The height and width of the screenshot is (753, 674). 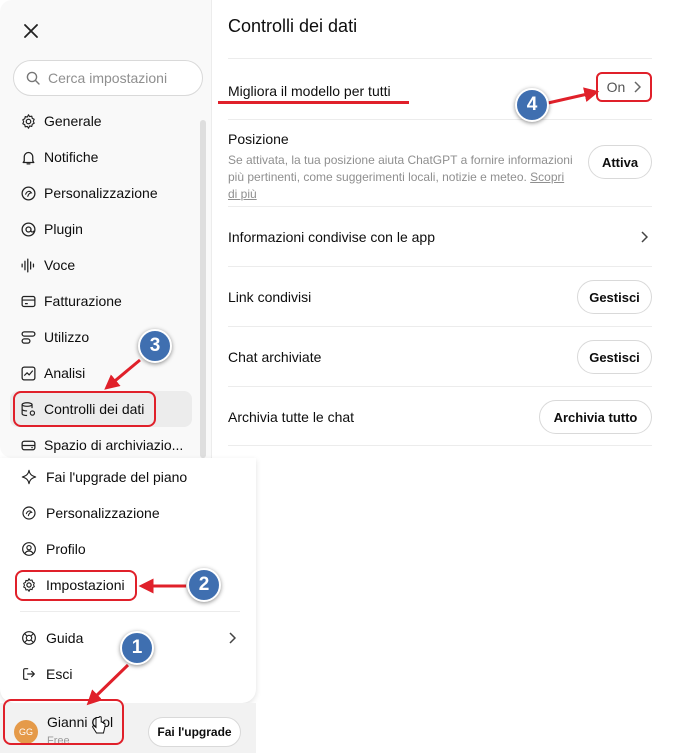 What do you see at coordinates (28, 373) in the screenshot?
I see `chart-icon` at bounding box center [28, 373].